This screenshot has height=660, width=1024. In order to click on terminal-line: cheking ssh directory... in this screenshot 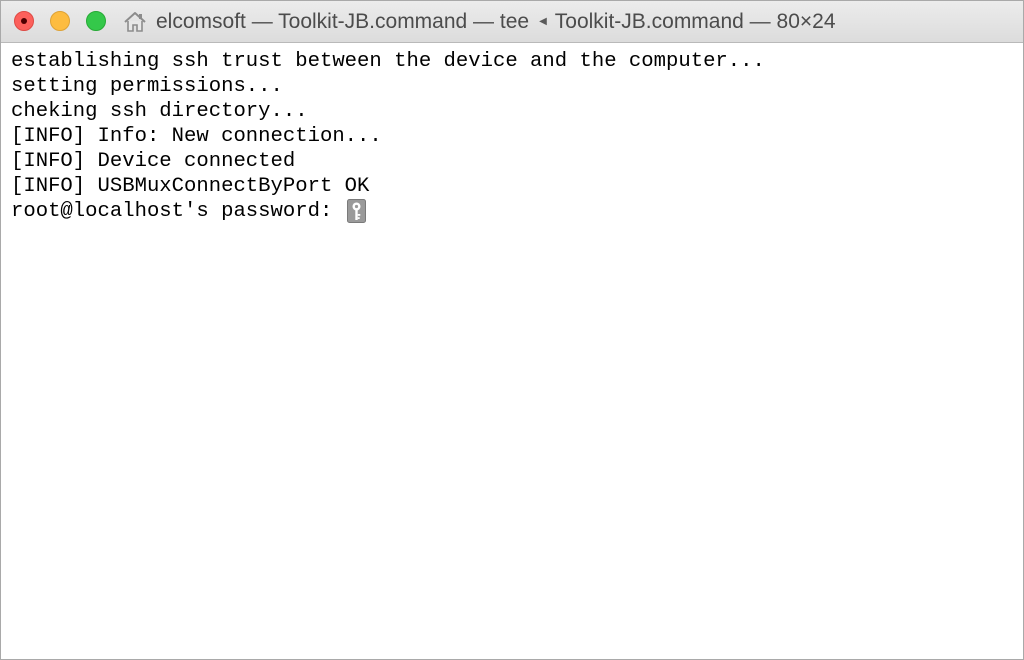, I will do `click(159, 111)`.